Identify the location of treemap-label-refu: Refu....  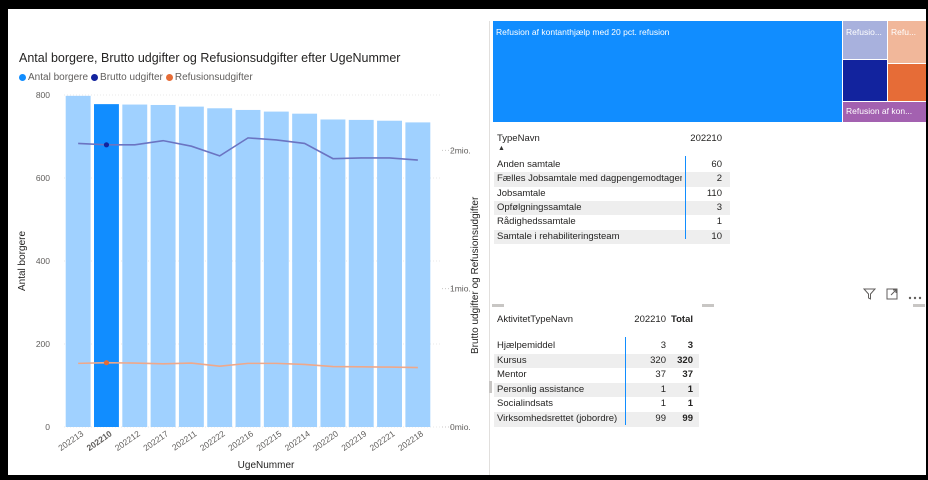
(904, 32).